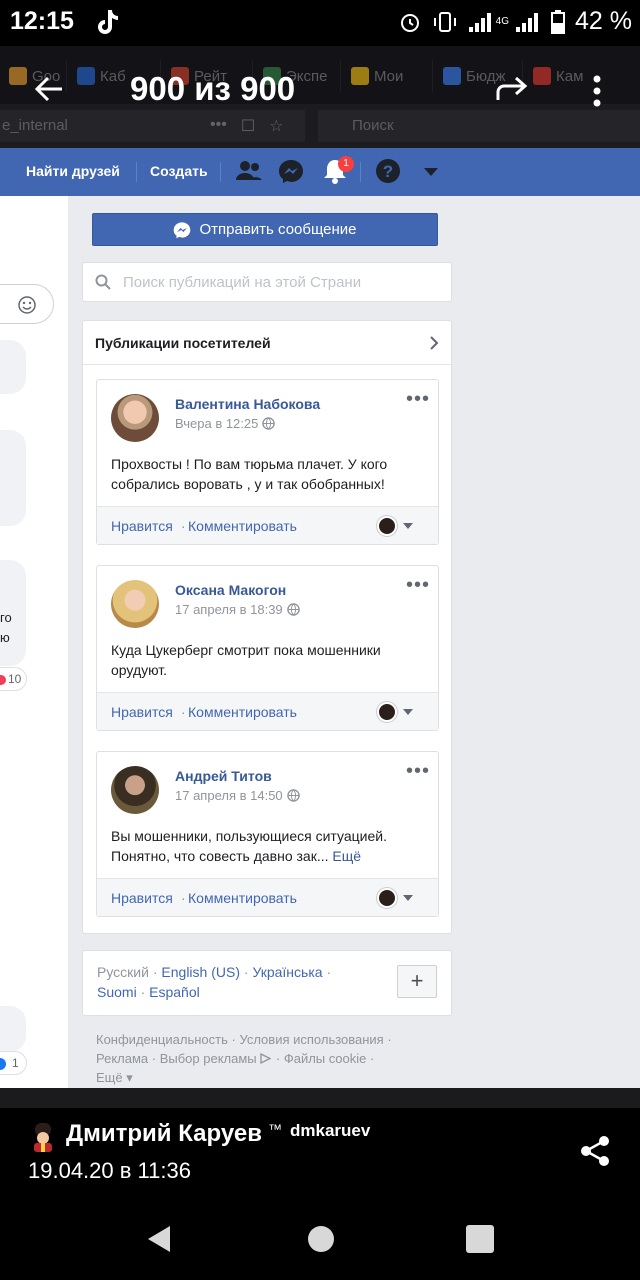  Describe the element at coordinates (73, 171) in the screenshot. I see `find-friends-link: Найти друзей` at that location.